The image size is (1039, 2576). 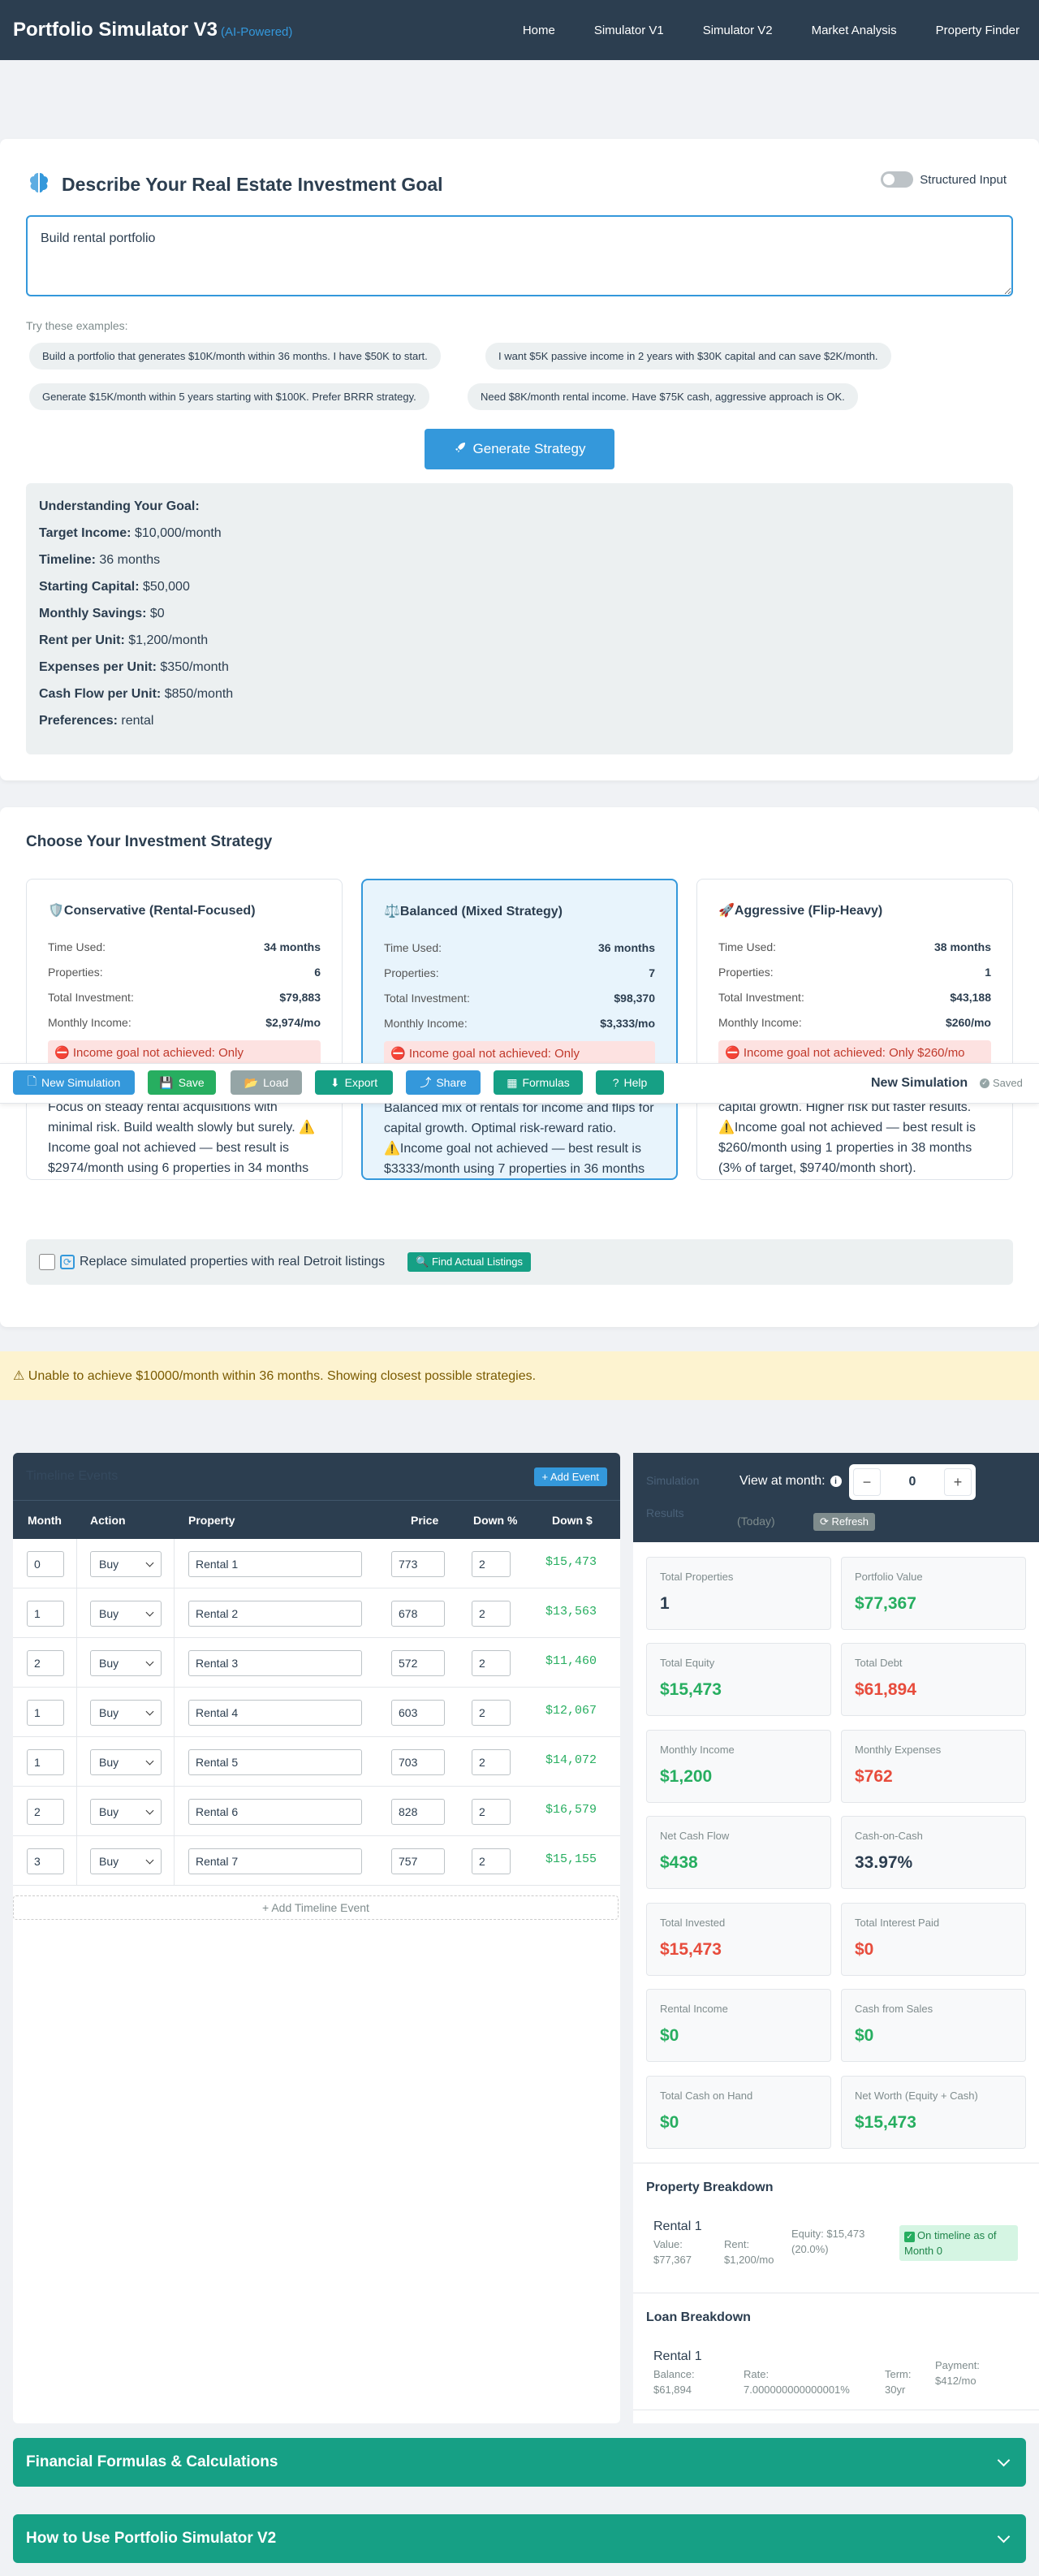 I want to click on month-input: 3, so click(x=45, y=1861).